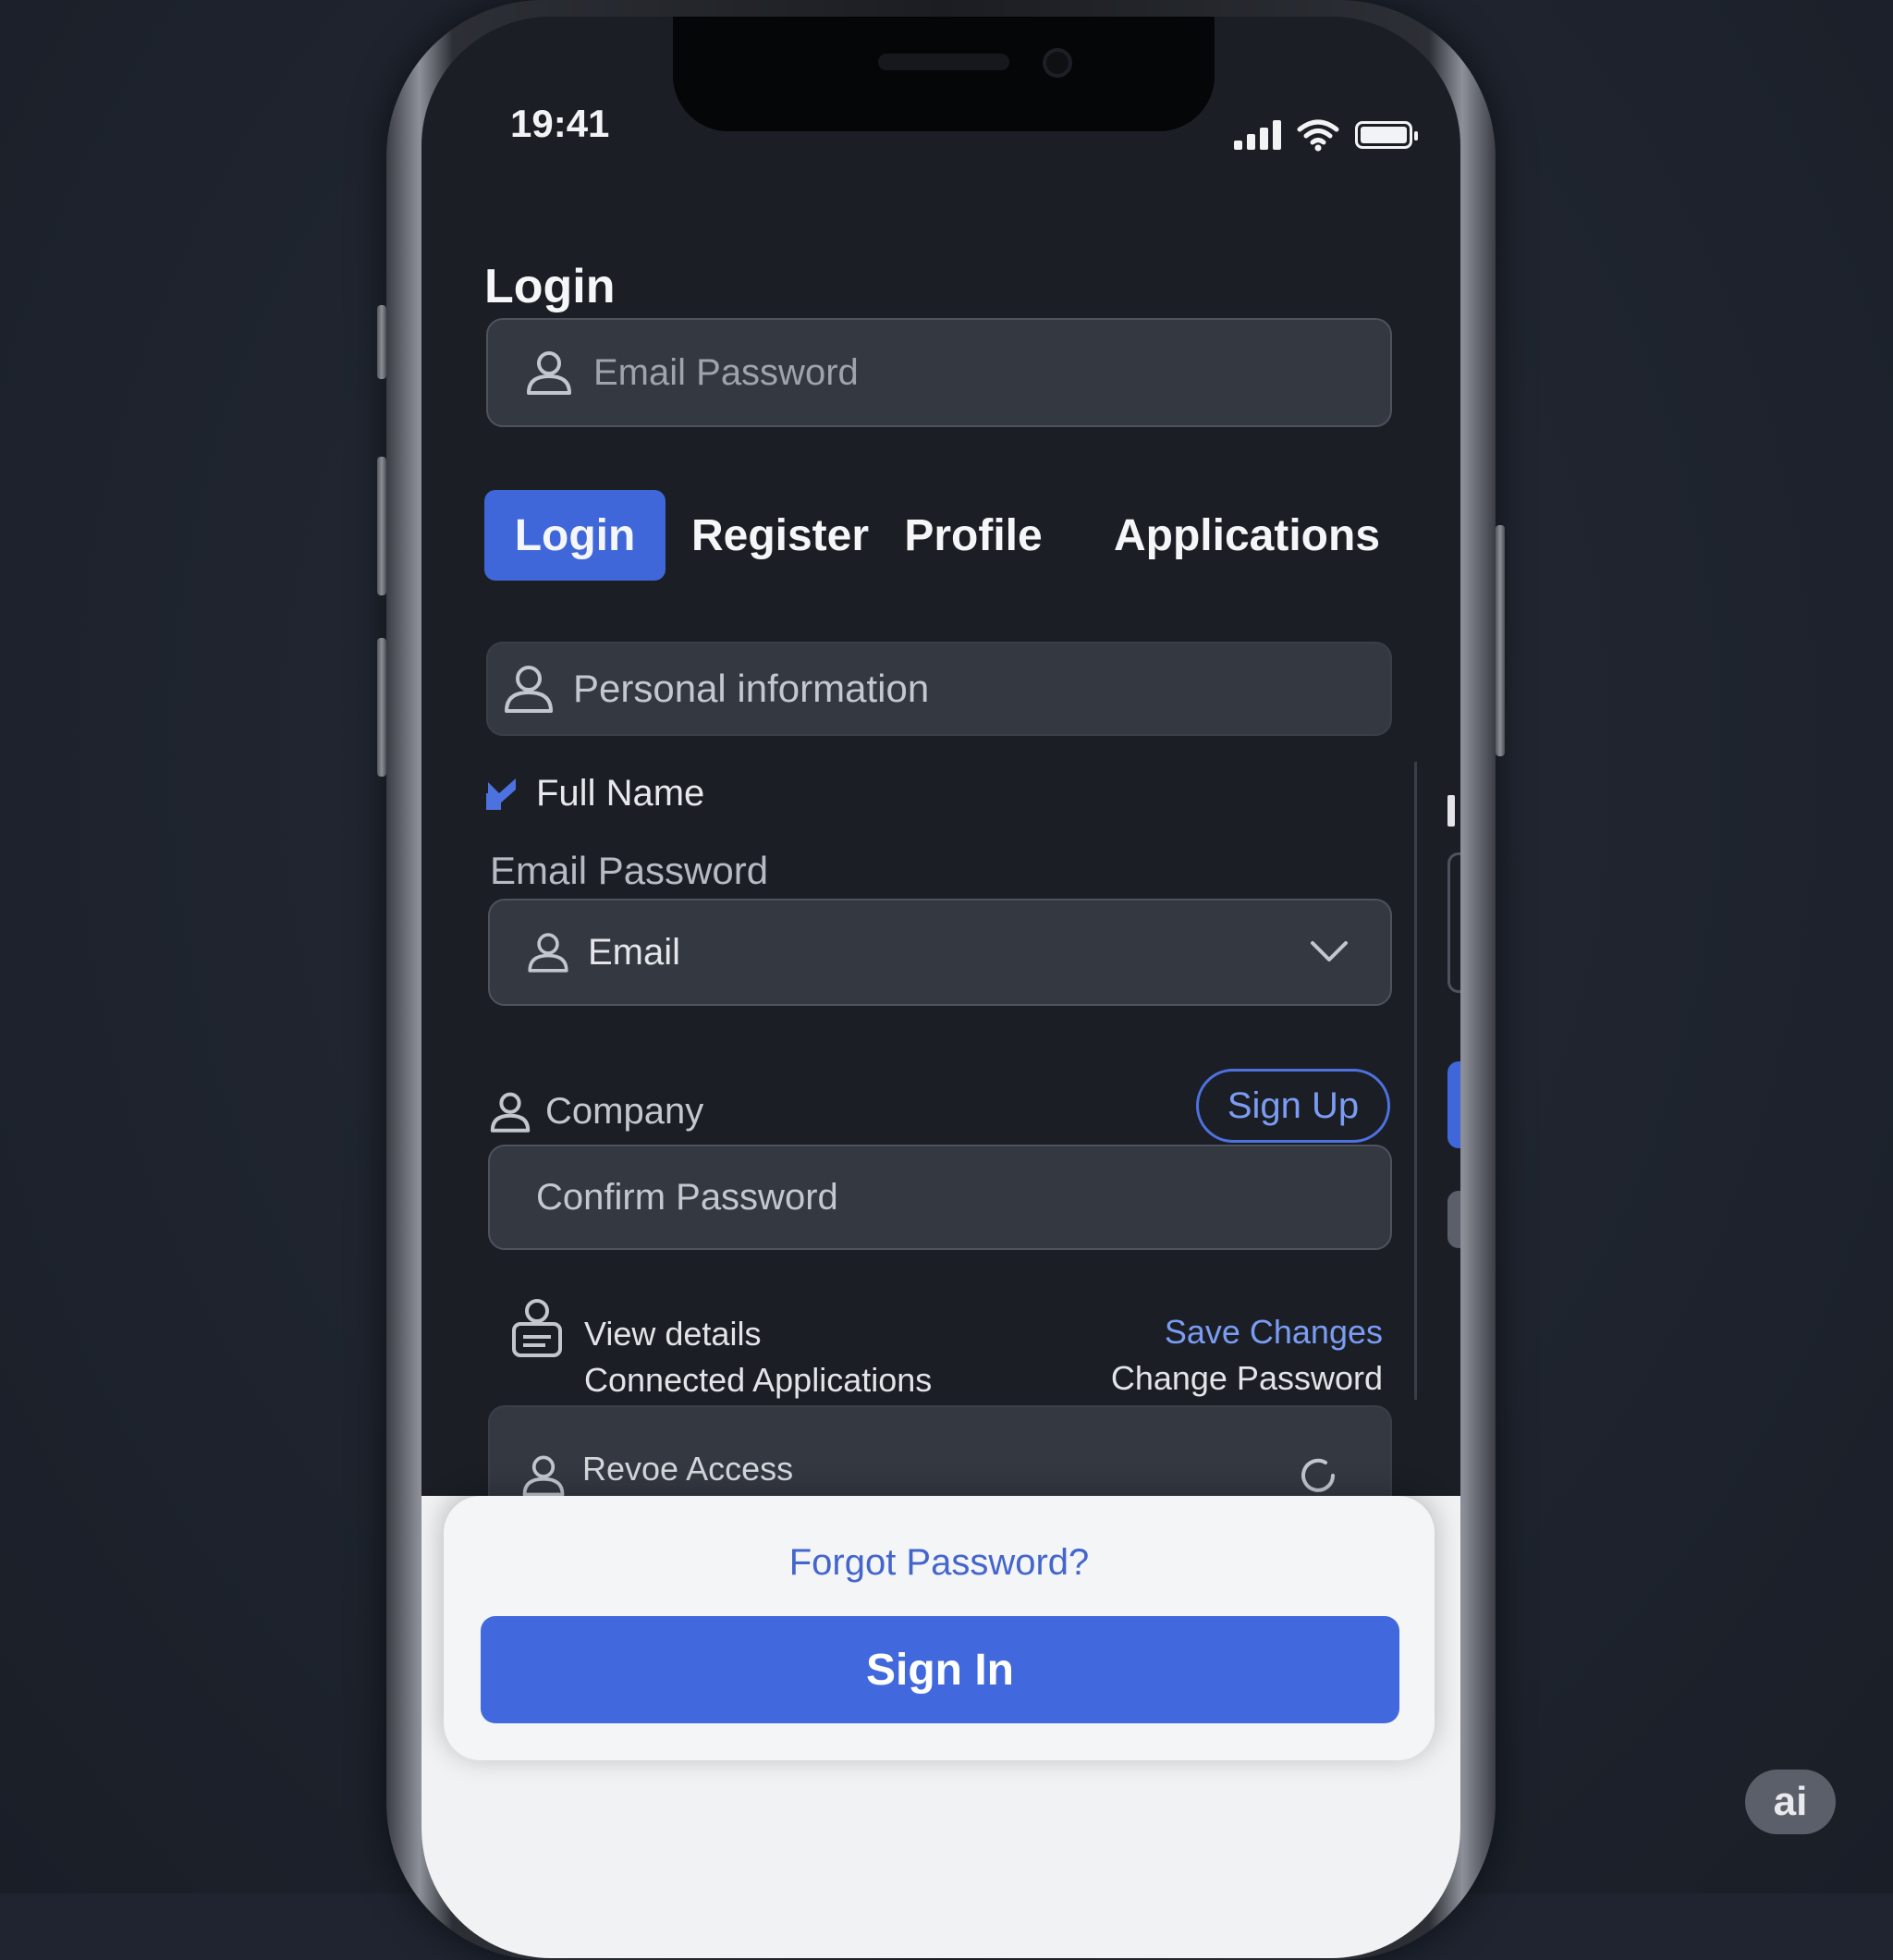 This screenshot has width=1893, height=1960. I want to click on email-select-value: Email, so click(634, 952).